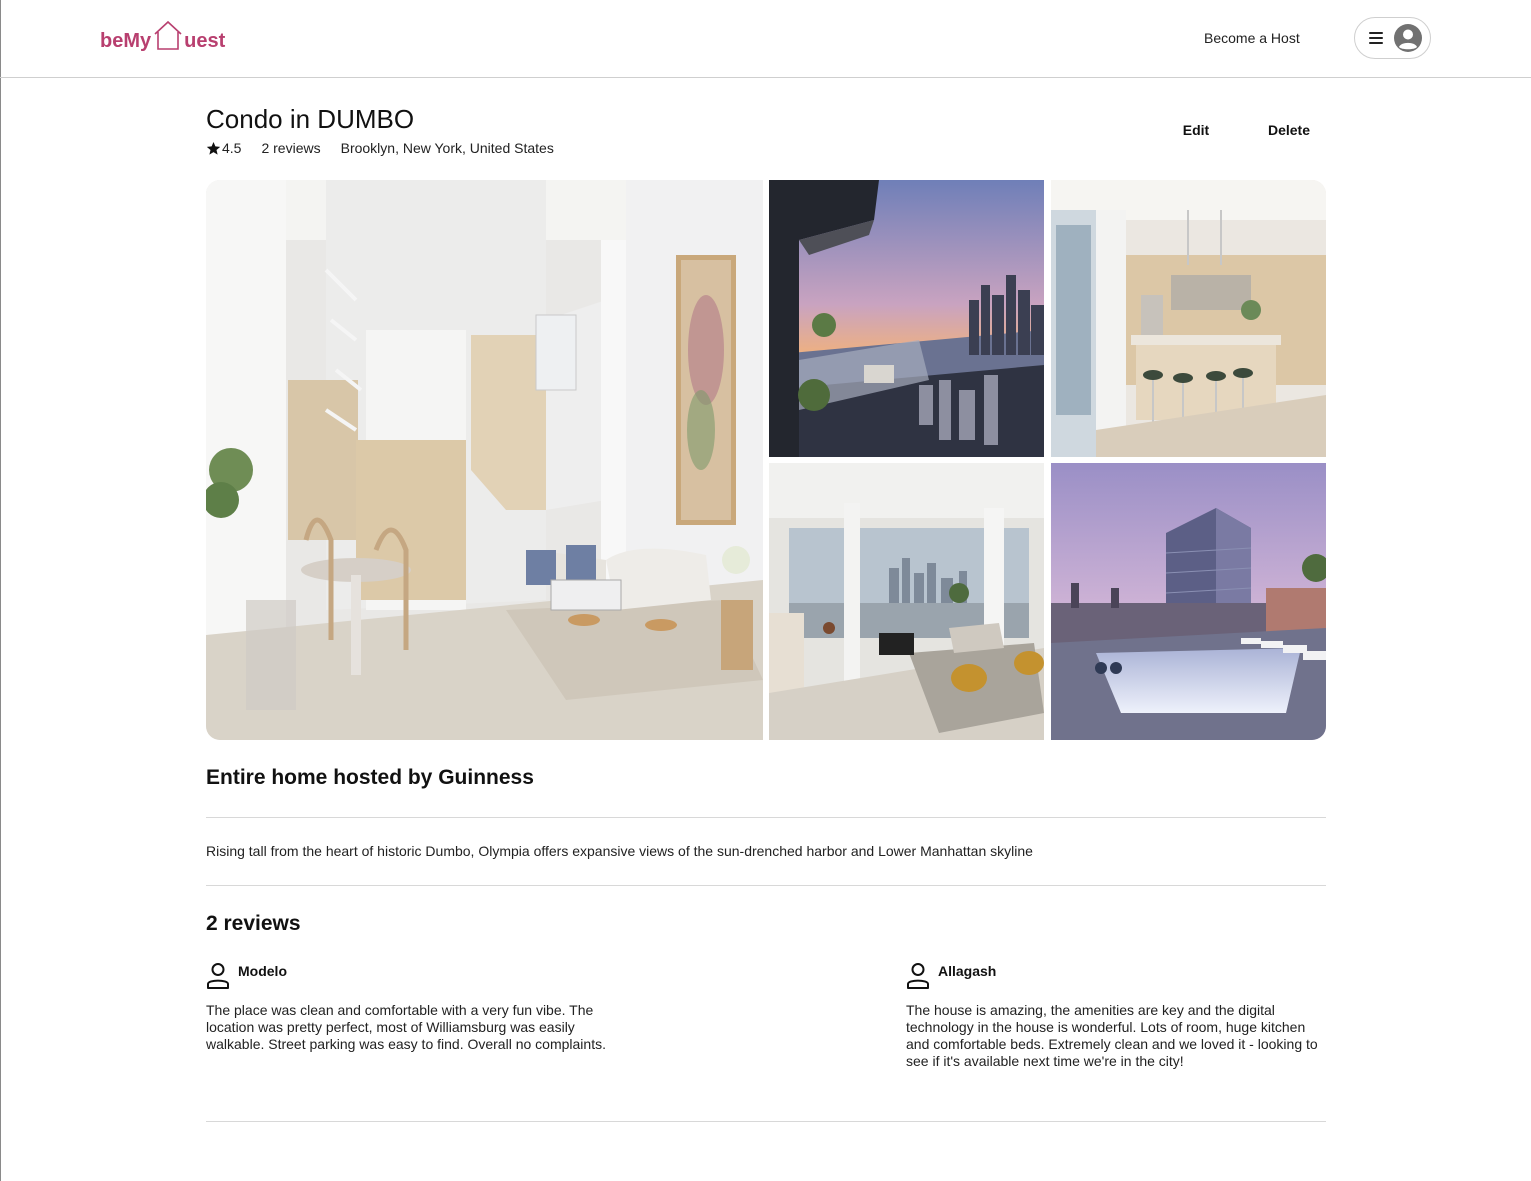  I want to click on rating-value: 4.5, so click(232, 148).